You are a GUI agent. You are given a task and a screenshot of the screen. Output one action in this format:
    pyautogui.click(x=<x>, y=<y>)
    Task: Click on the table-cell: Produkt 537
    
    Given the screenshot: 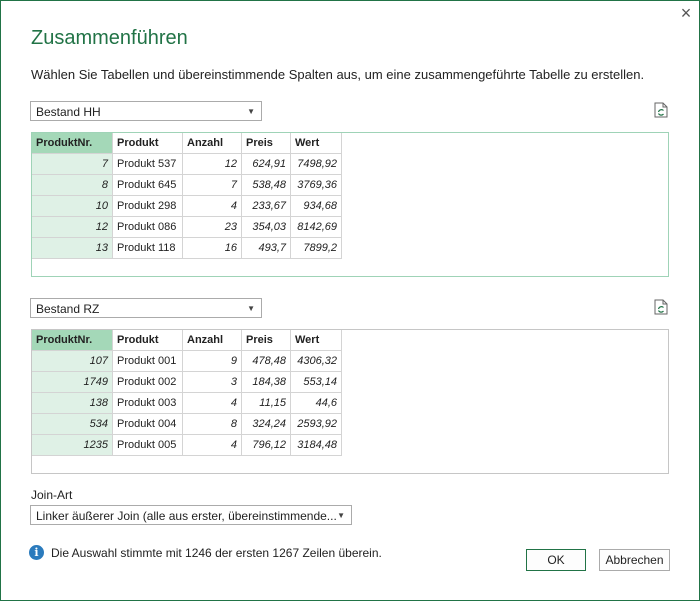 What is the action you would take?
    pyautogui.click(x=147, y=164)
    